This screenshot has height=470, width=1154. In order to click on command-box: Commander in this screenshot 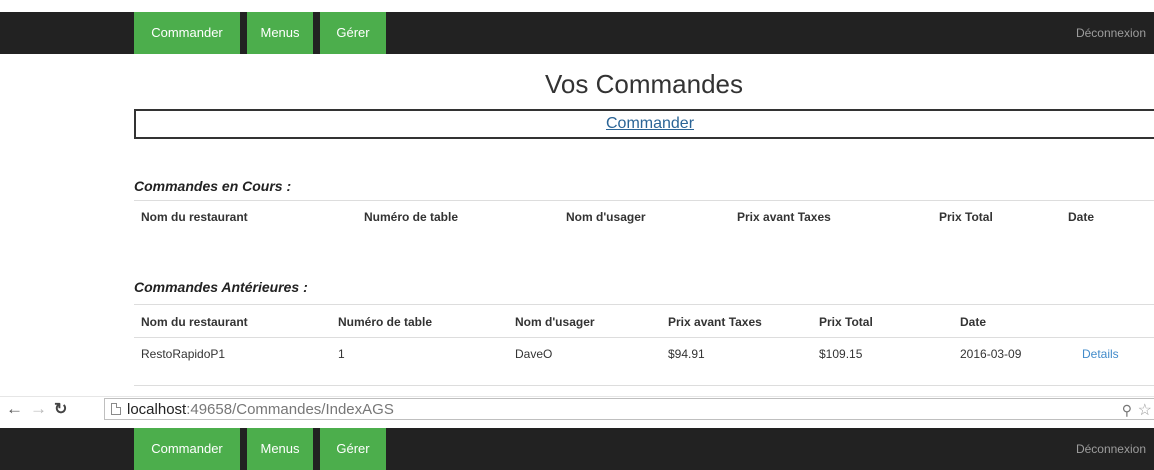, I will do `click(644, 124)`.